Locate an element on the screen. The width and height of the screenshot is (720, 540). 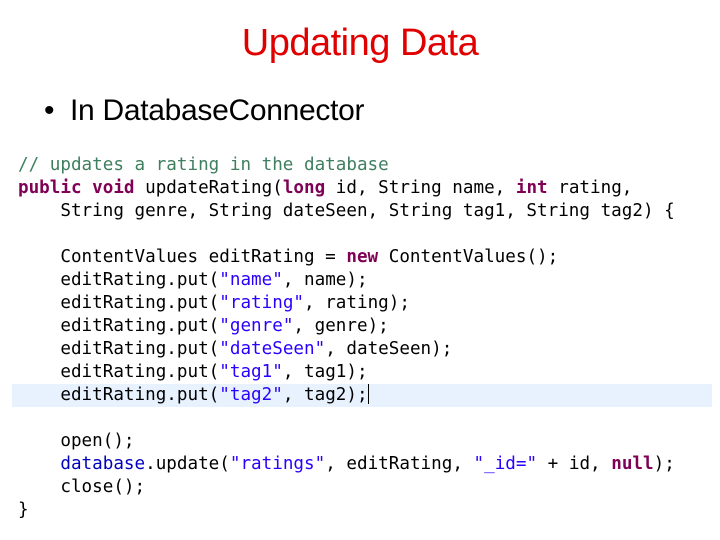
code-keyword: void is located at coordinates (113, 188).